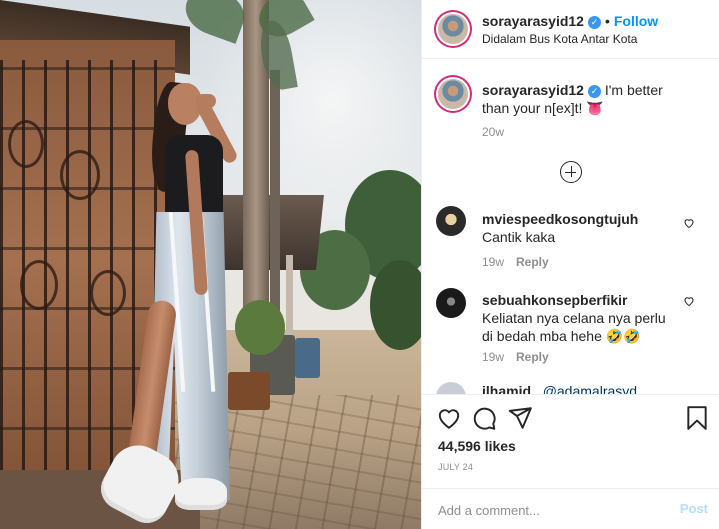  I want to click on load-more-comments-icon, so click(571, 172).